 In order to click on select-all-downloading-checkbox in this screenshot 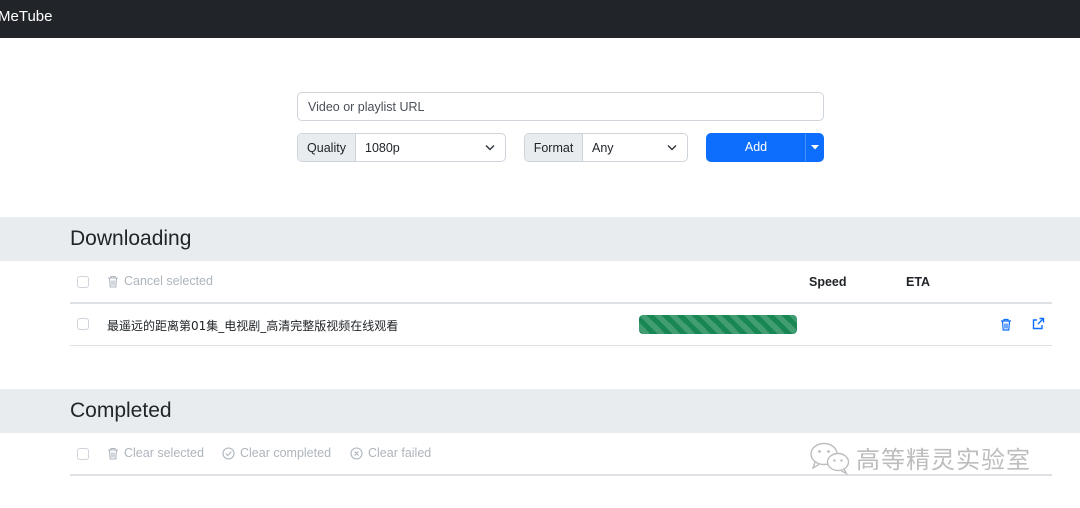, I will do `click(83, 282)`.